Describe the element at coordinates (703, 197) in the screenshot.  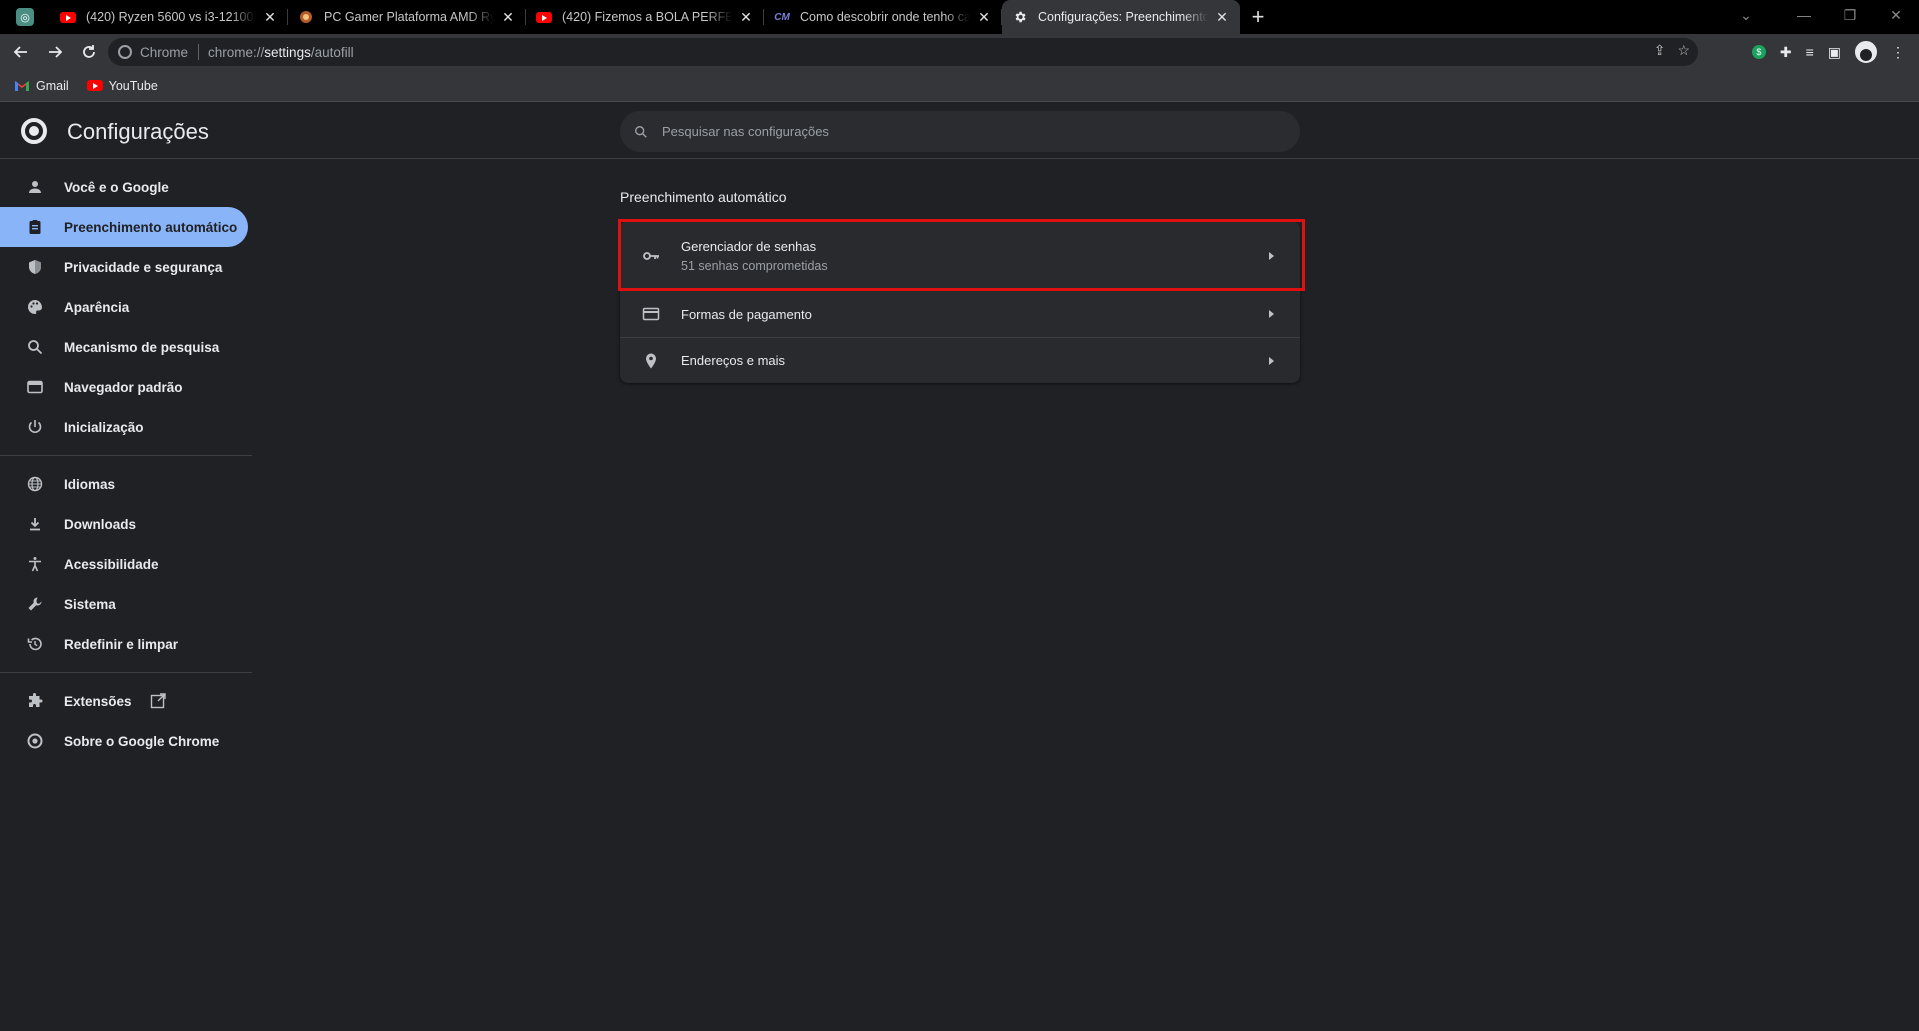
I see `section-title: Preenchimento automático` at that location.